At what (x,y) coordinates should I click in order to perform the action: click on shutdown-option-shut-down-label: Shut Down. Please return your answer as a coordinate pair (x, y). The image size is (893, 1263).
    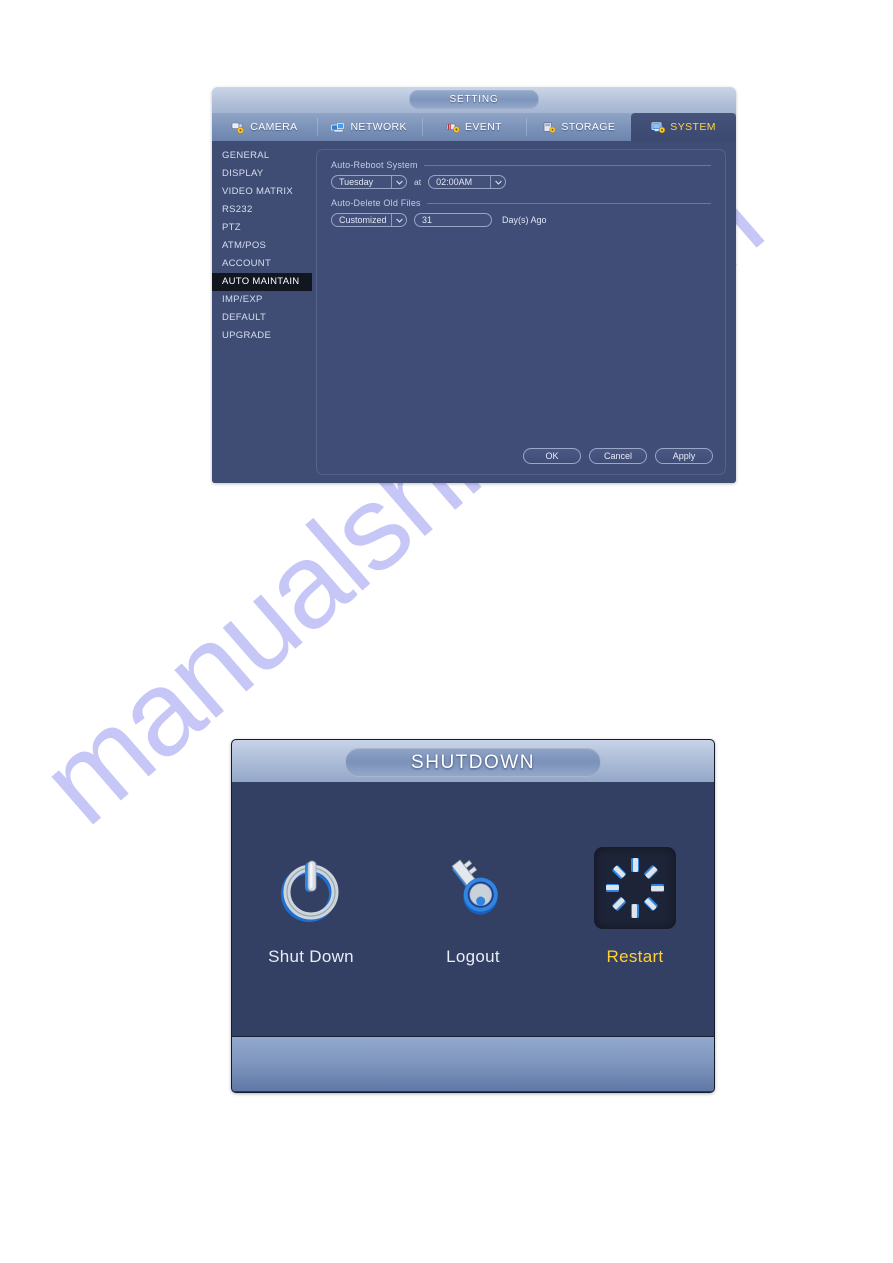
    Looking at the image, I should click on (311, 956).